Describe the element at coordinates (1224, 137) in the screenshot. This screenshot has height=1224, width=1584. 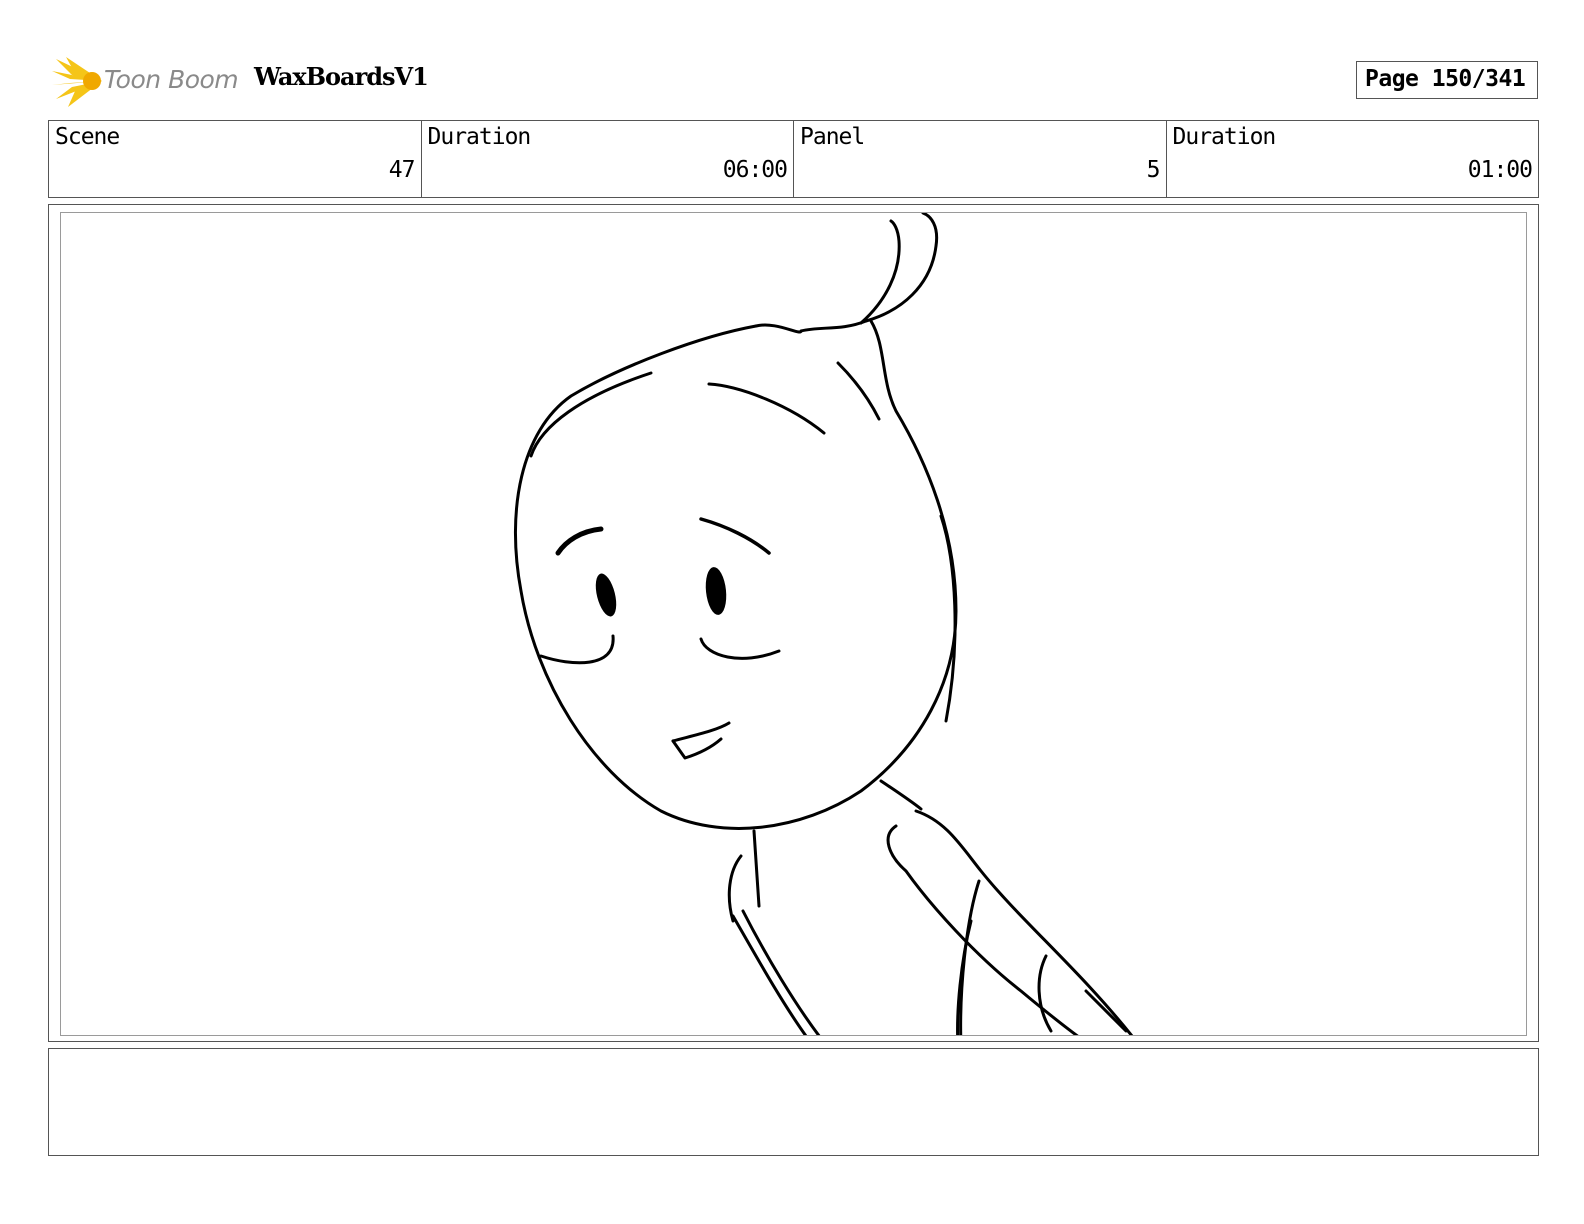
I see `panel-duration-label: Duration` at that location.